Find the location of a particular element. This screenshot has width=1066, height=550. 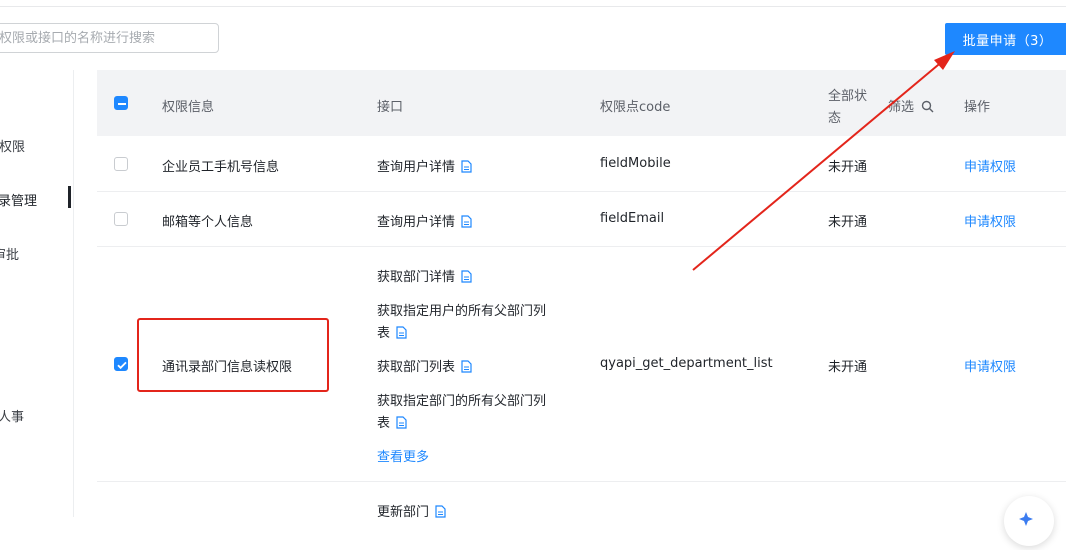

floating-assistant-button is located at coordinates (1029, 521).